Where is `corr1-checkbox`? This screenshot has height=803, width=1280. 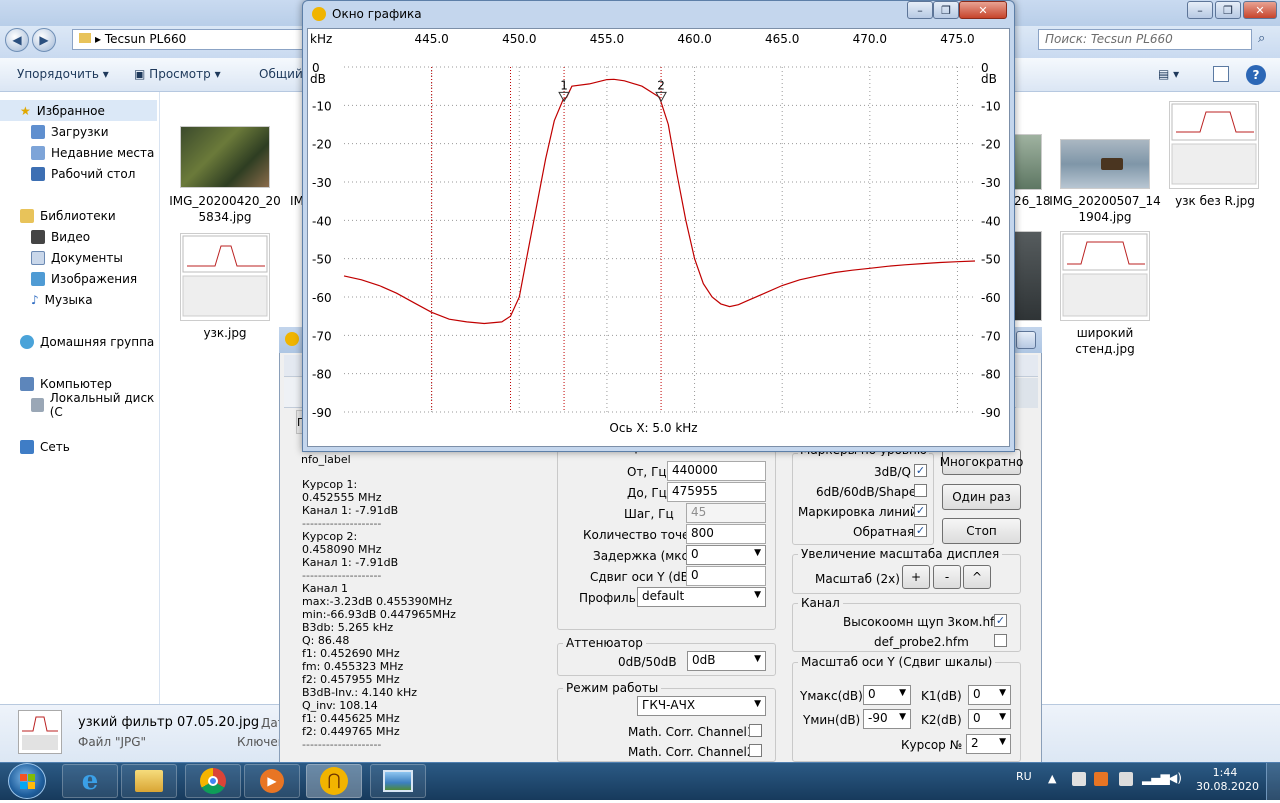
corr1-checkbox is located at coordinates (755, 730).